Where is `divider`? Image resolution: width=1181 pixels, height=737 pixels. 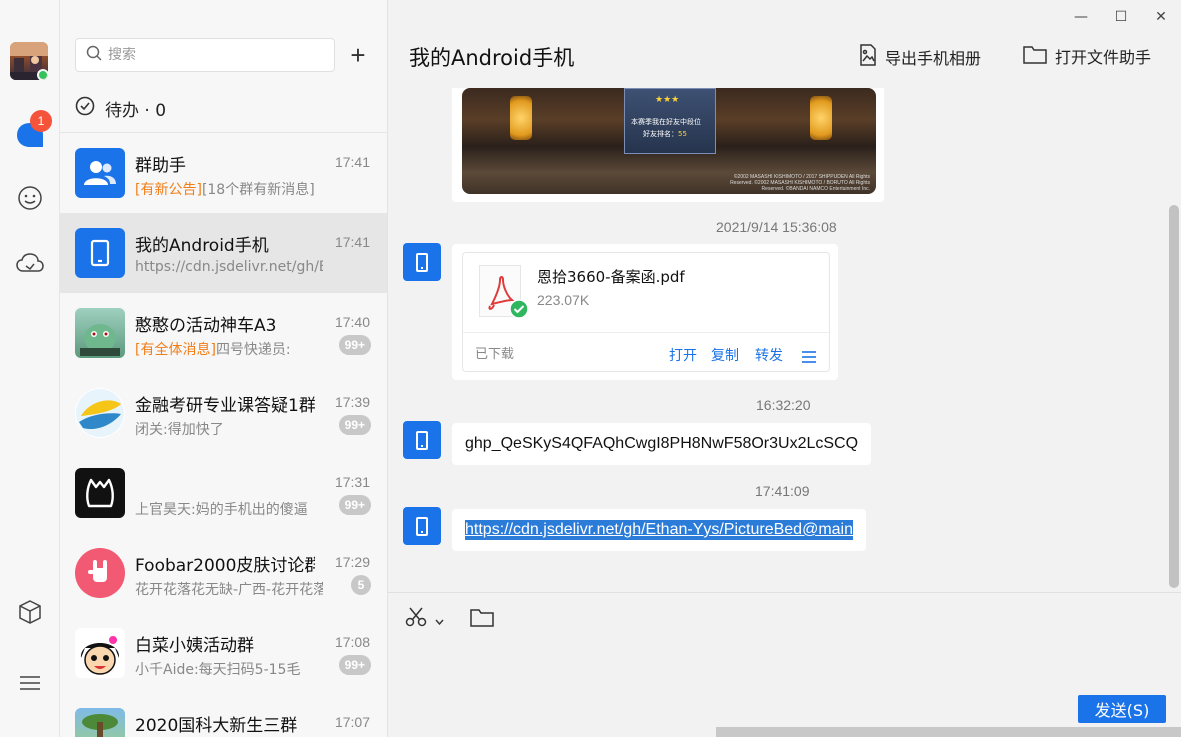
divider is located at coordinates (646, 332).